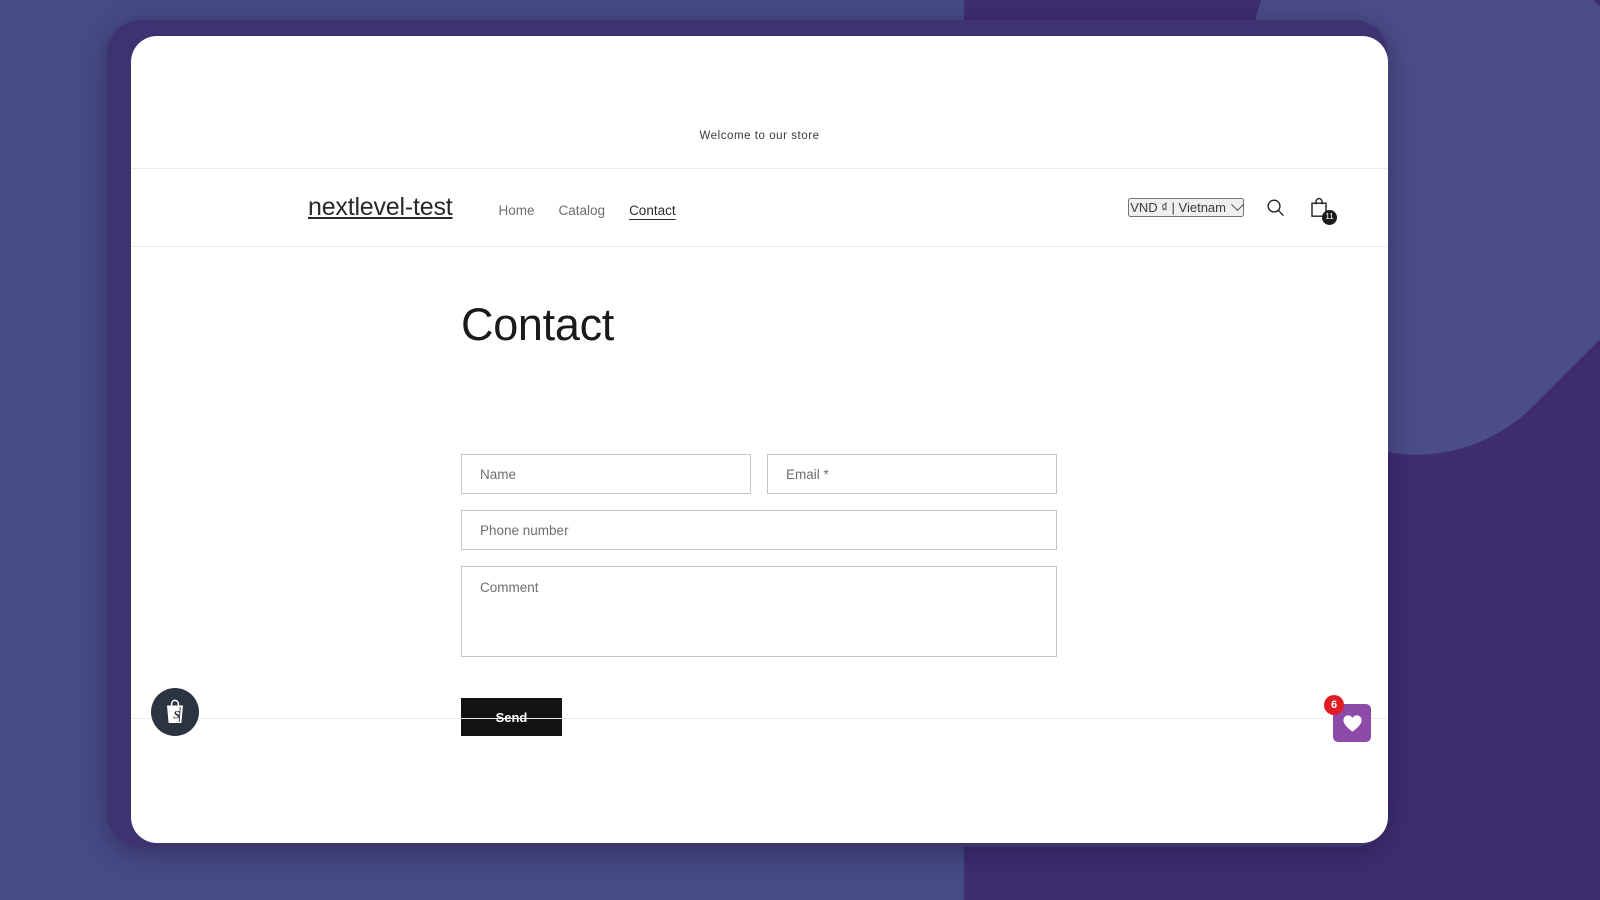 The image size is (1600, 900). Describe the element at coordinates (759, 102) in the screenshot. I see `announcement-bar: Welcome to our store` at that location.